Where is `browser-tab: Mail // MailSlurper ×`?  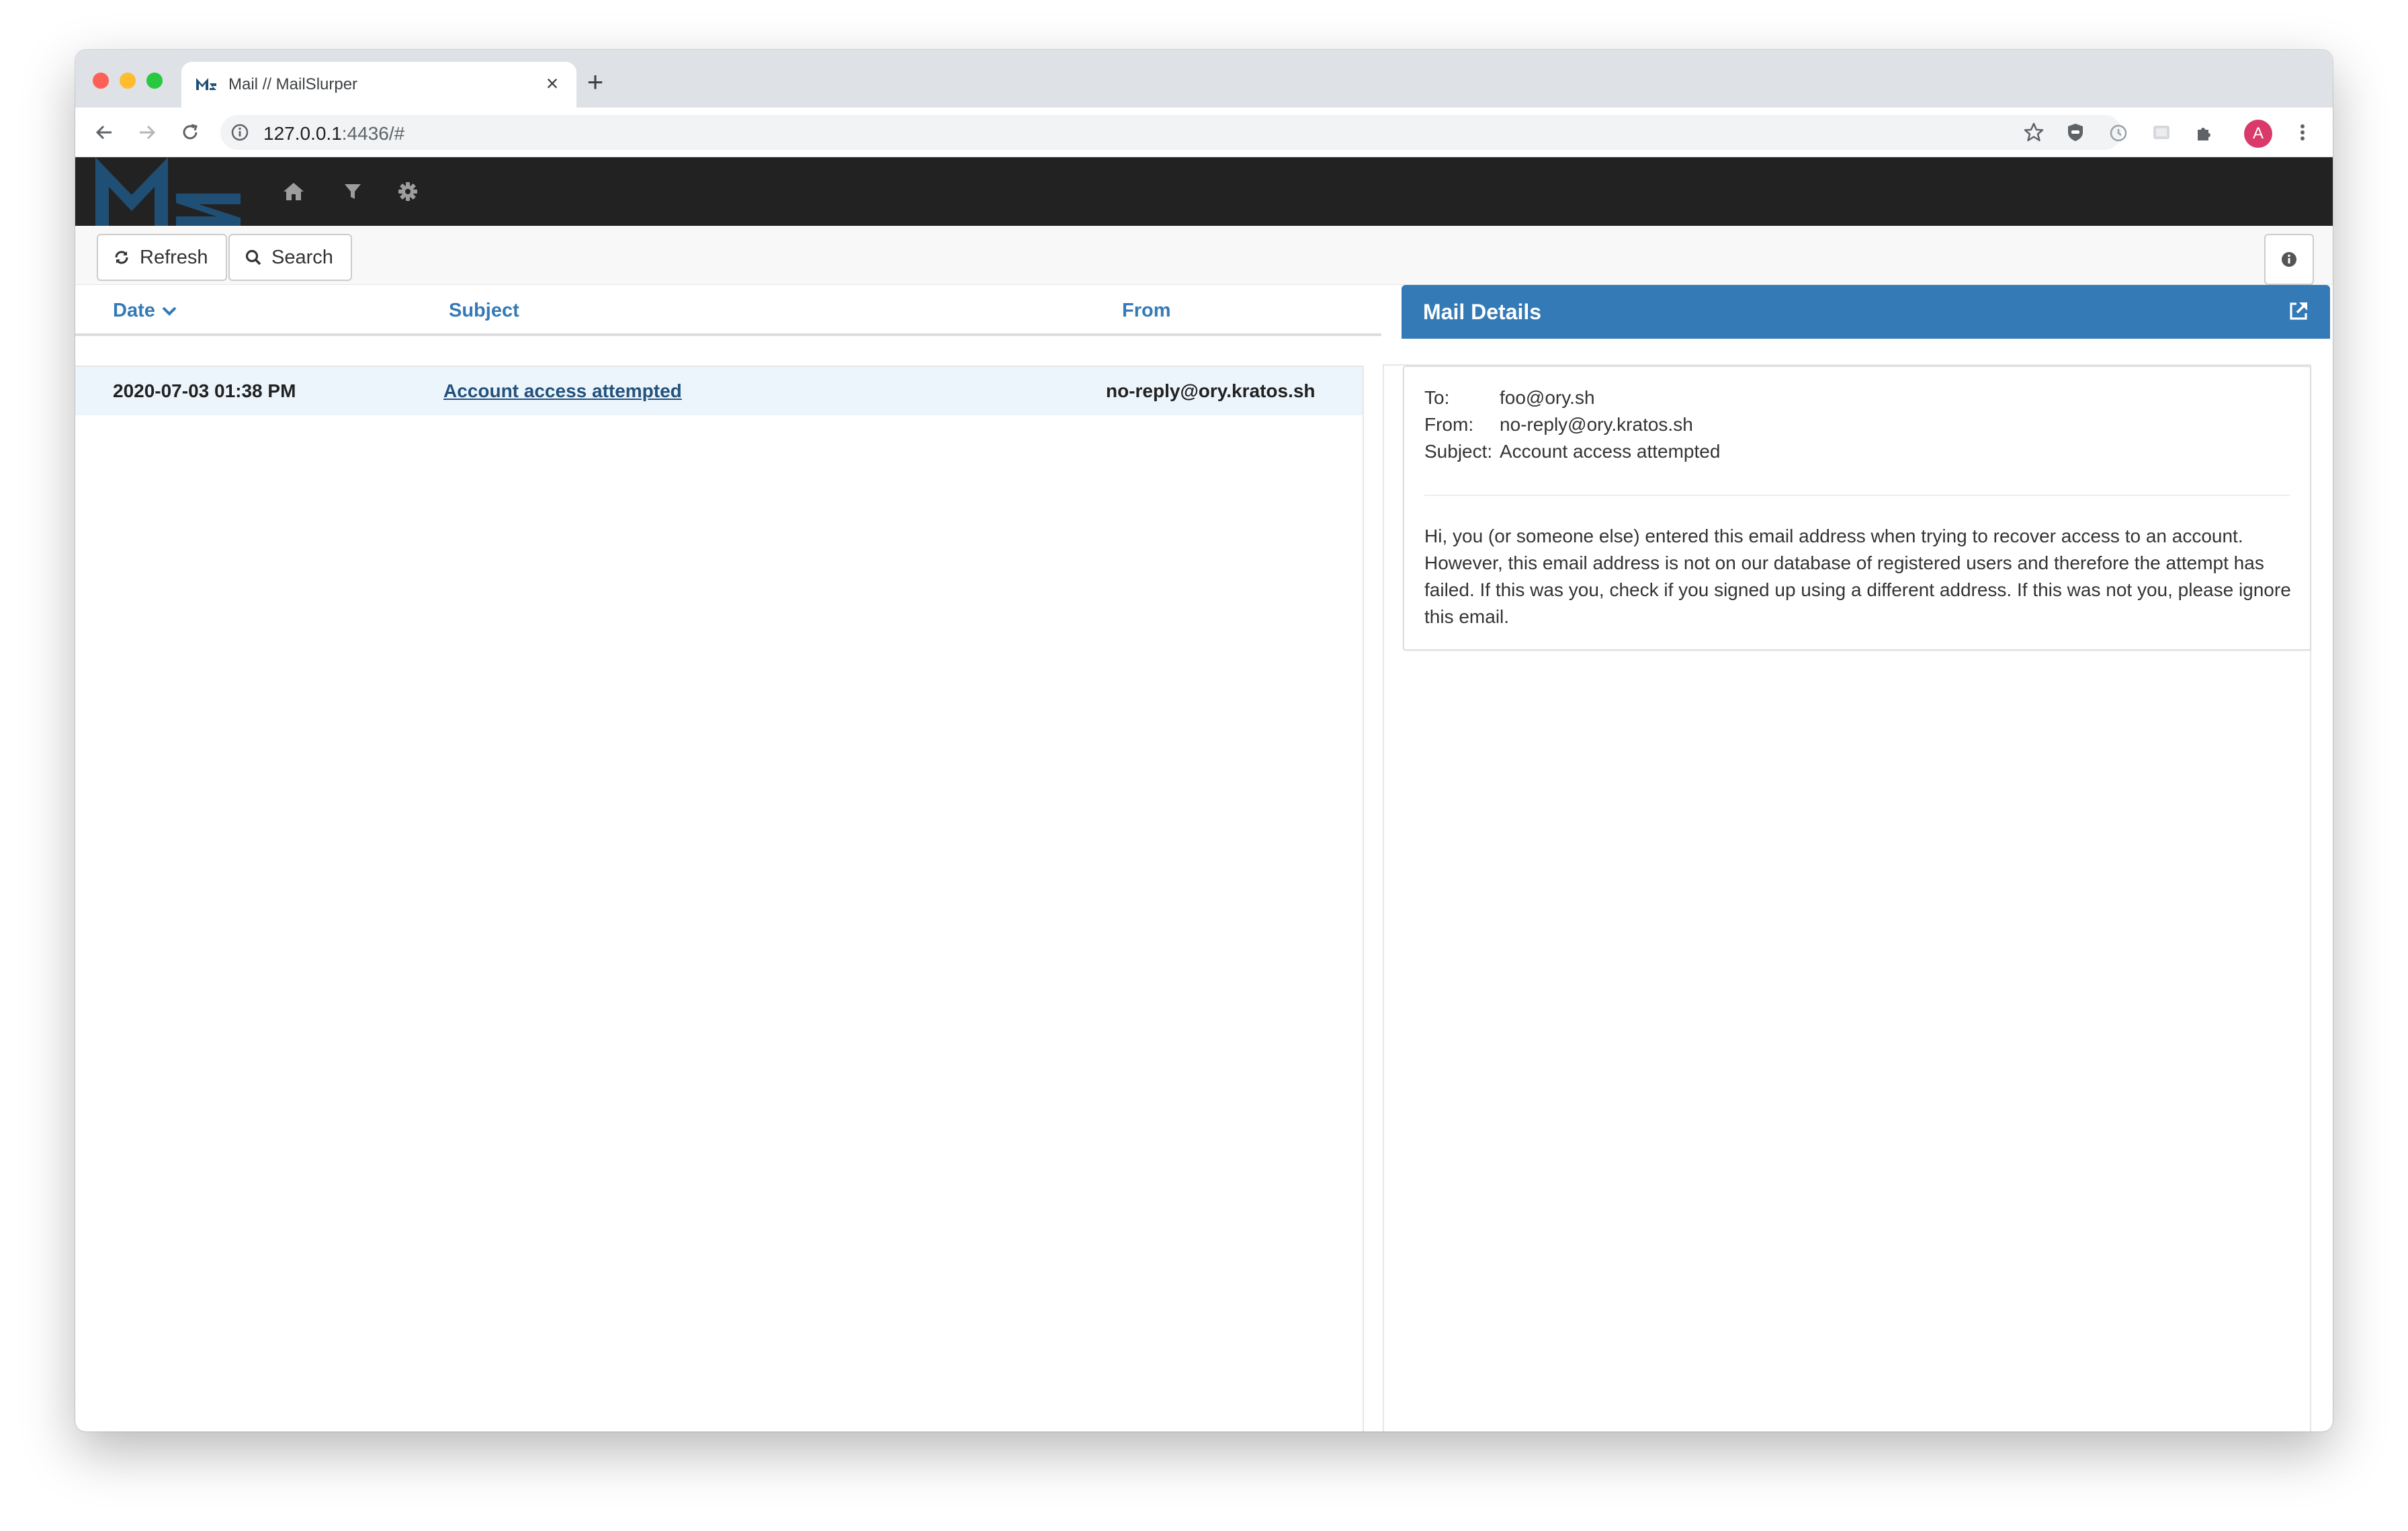 browser-tab: Mail // MailSlurper × is located at coordinates (378, 85).